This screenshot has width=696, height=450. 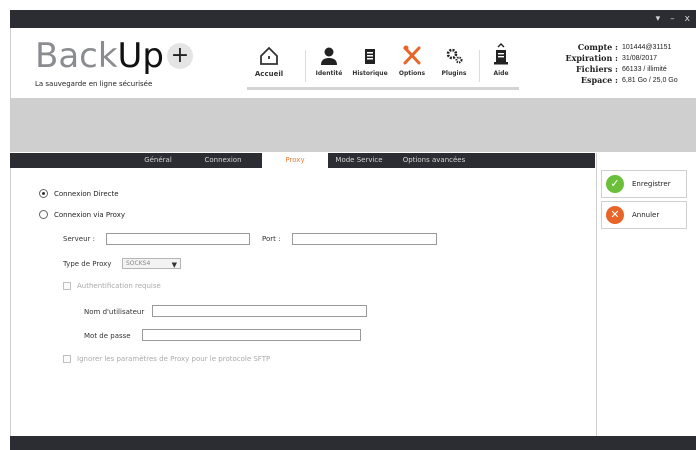 I want to click on brand-logo: BackUp, so click(x=100, y=56).